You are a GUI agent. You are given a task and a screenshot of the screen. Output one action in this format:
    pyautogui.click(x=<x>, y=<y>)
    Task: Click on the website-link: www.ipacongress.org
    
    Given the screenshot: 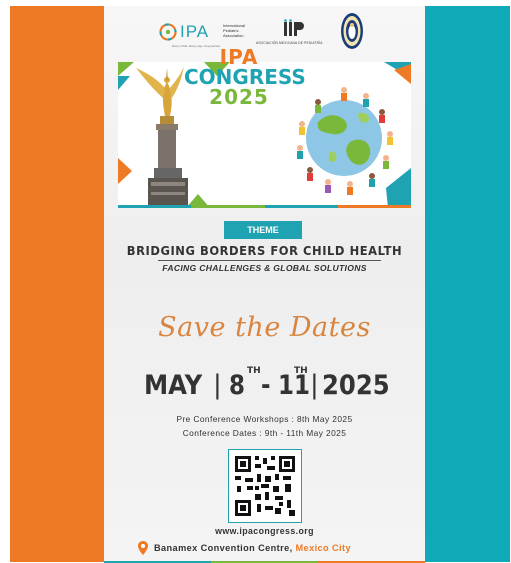 What is the action you would take?
    pyautogui.click(x=264, y=531)
    